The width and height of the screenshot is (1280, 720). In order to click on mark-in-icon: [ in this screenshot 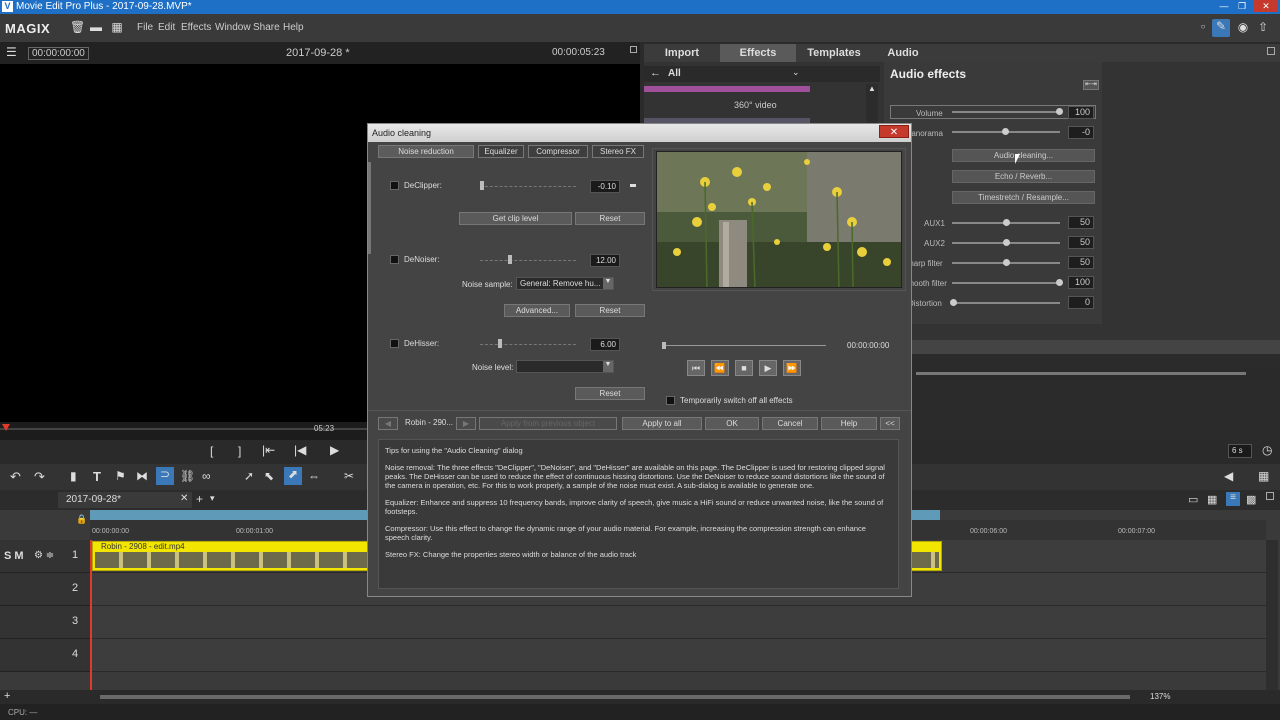, I will do `click(211, 451)`.